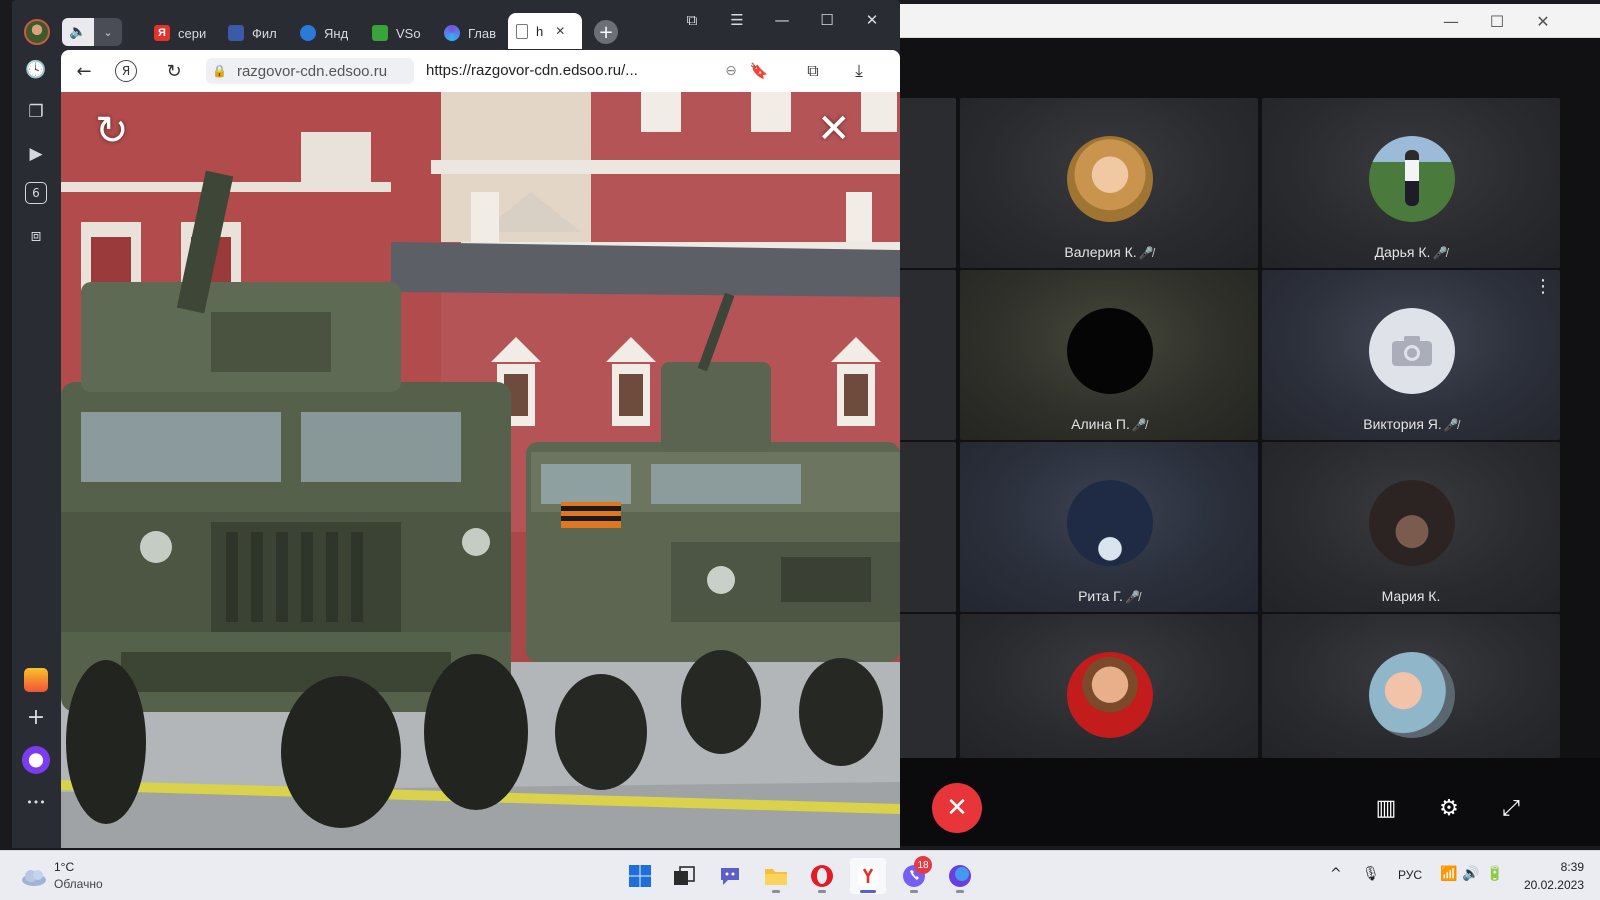  I want to click on tabs-collection-button: ⧉, so click(692, 20).